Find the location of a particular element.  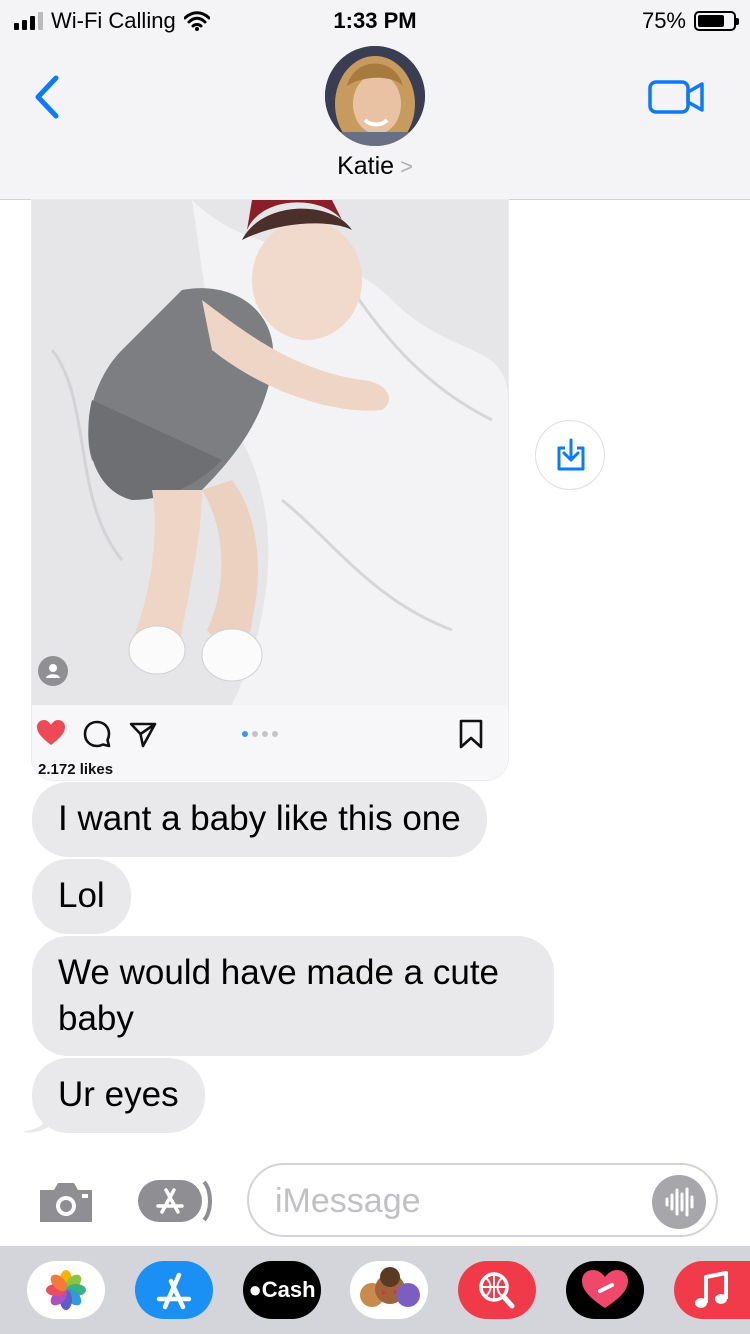

conversation-header: Wi-Fi Calling 1:33 PM 75% Katie > is located at coordinates (375, 100).